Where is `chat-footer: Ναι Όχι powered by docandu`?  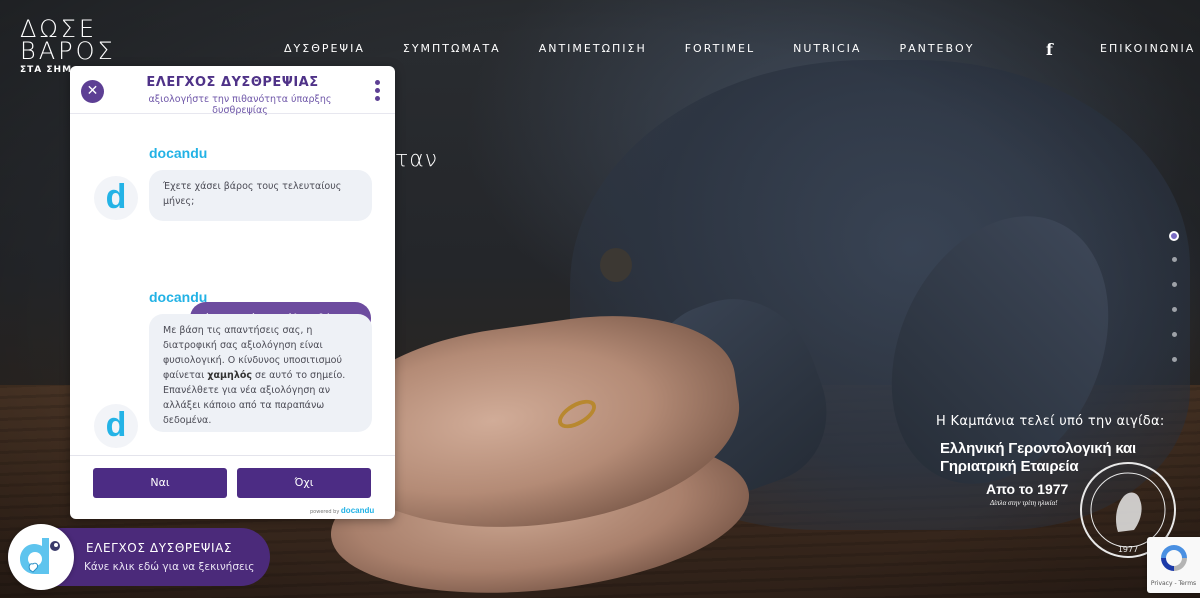
chat-footer: Ναι Όχι powered by docandu is located at coordinates (232, 487).